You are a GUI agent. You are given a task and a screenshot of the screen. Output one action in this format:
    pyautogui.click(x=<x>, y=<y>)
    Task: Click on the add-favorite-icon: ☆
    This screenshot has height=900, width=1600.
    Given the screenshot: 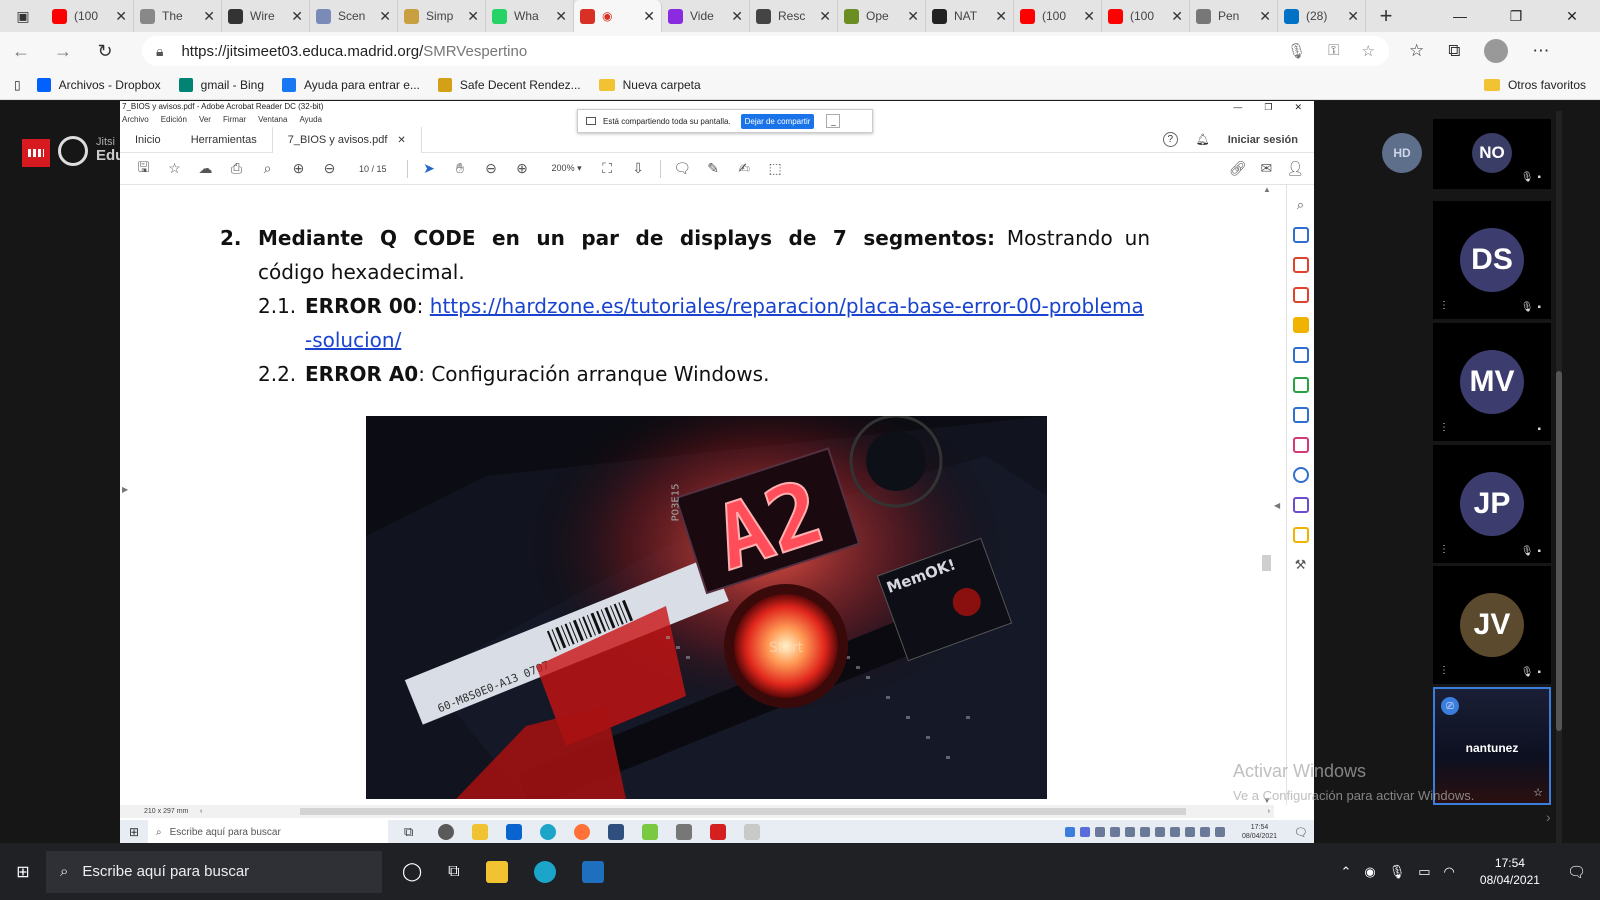 What is the action you would take?
    pyautogui.click(x=1368, y=51)
    